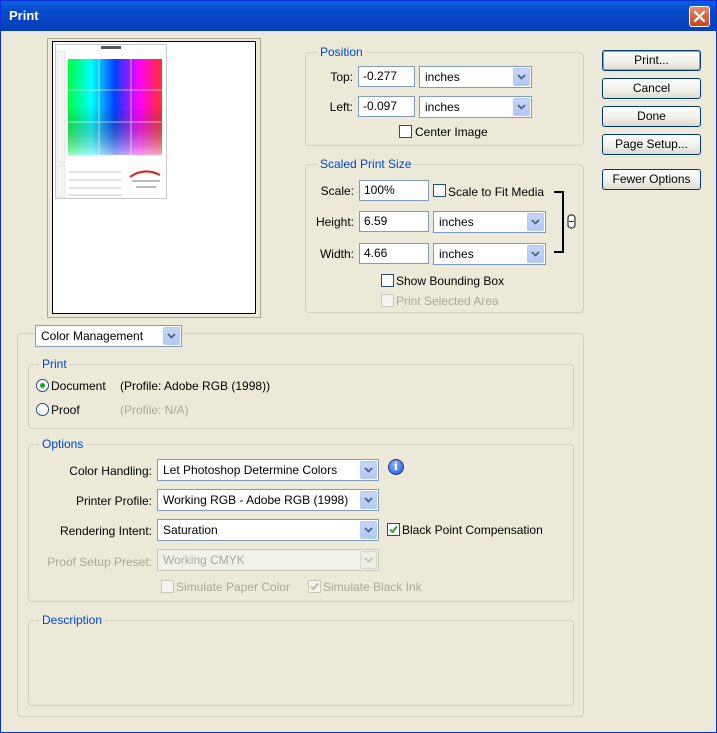  What do you see at coordinates (651, 179) in the screenshot?
I see `fewer-options-button: Fewer Options` at bounding box center [651, 179].